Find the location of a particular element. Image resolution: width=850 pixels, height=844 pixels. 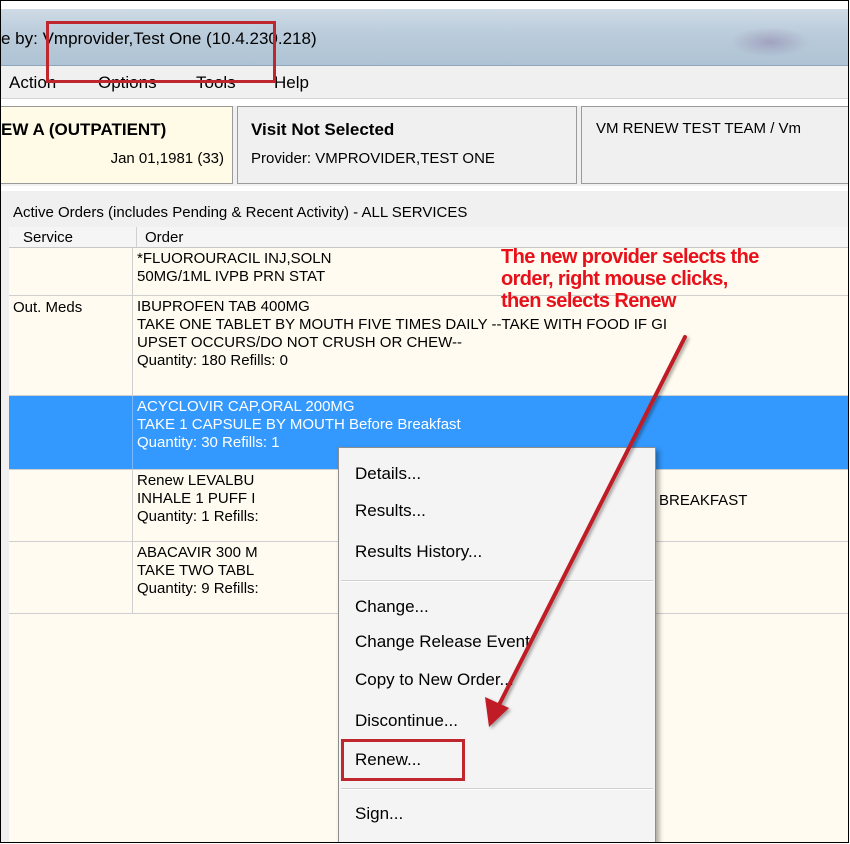

annotation-line: The new provider selects the is located at coordinates (630, 257).